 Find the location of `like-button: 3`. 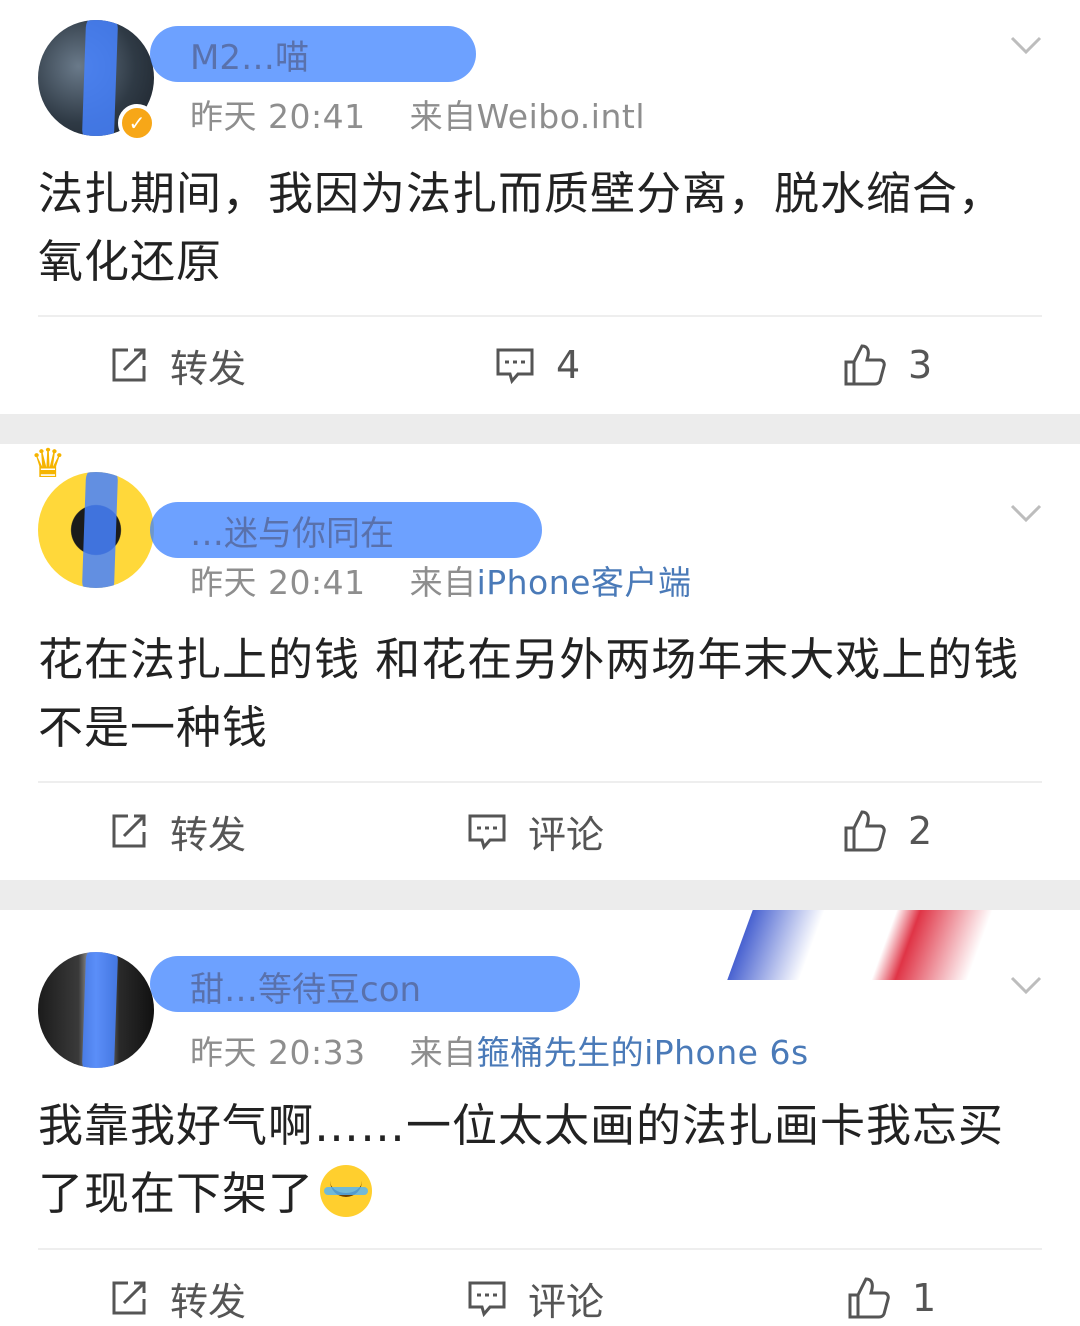

like-button: 3 is located at coordinates (887, 365).